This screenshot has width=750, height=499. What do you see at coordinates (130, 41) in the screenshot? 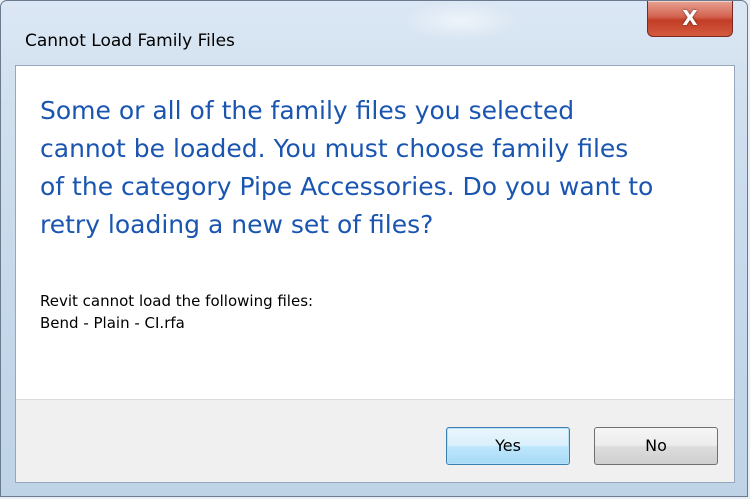
I see `window-title: Cannot Load Family Files` at bounding box center [130, 41].